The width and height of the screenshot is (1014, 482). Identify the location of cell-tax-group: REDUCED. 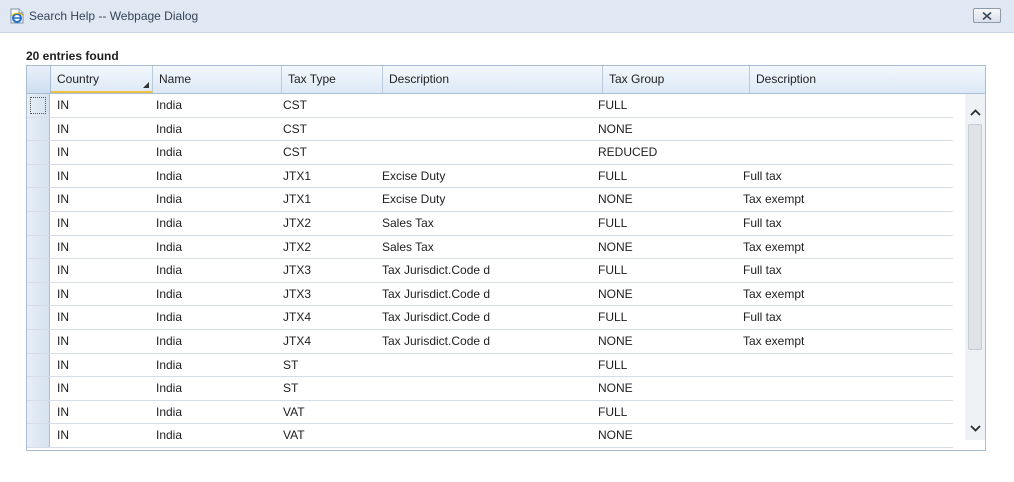
(628, 152).